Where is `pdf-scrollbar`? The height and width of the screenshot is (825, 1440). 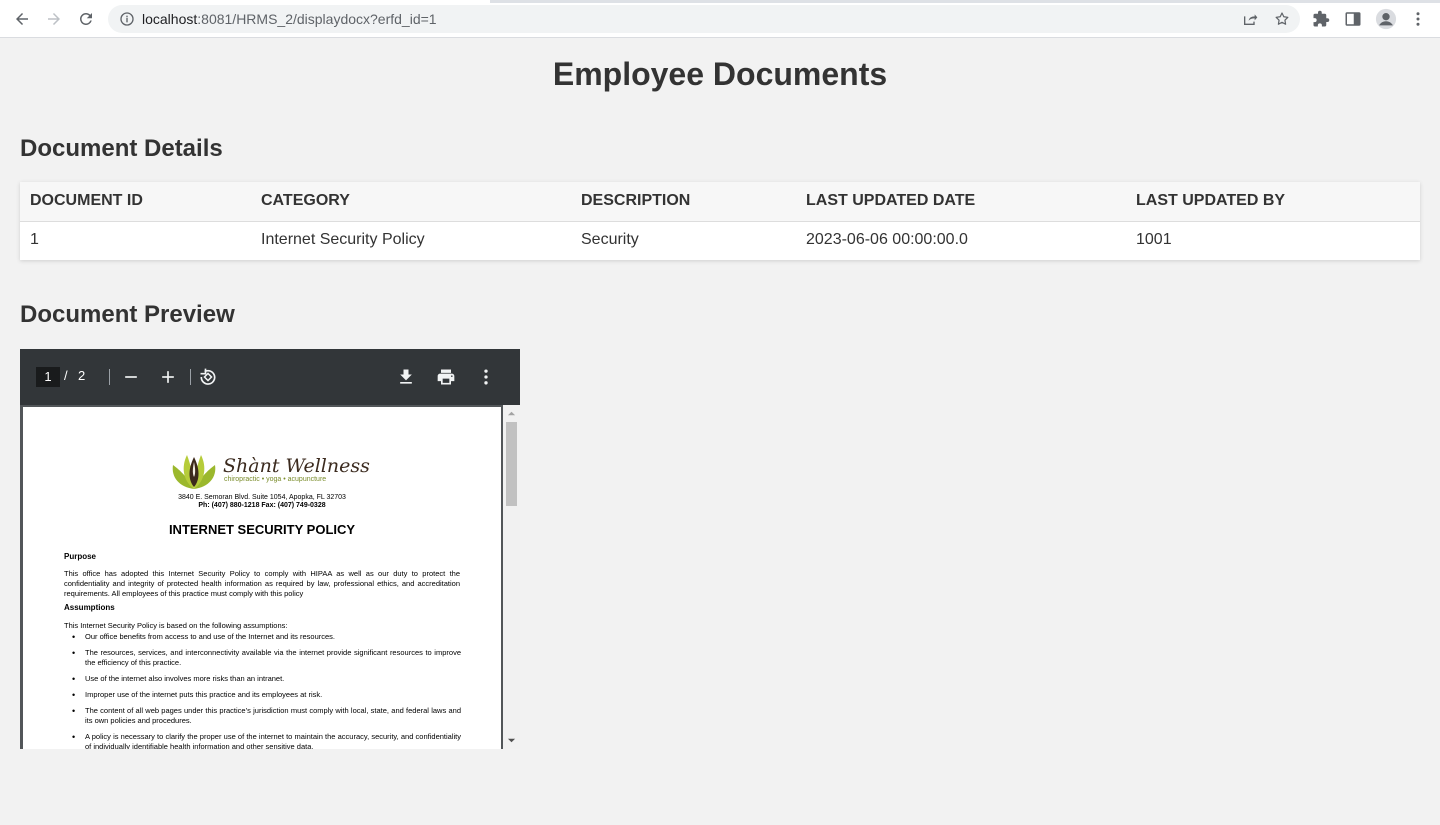 pdf-scrollbar is located at coordinates (511, 577).